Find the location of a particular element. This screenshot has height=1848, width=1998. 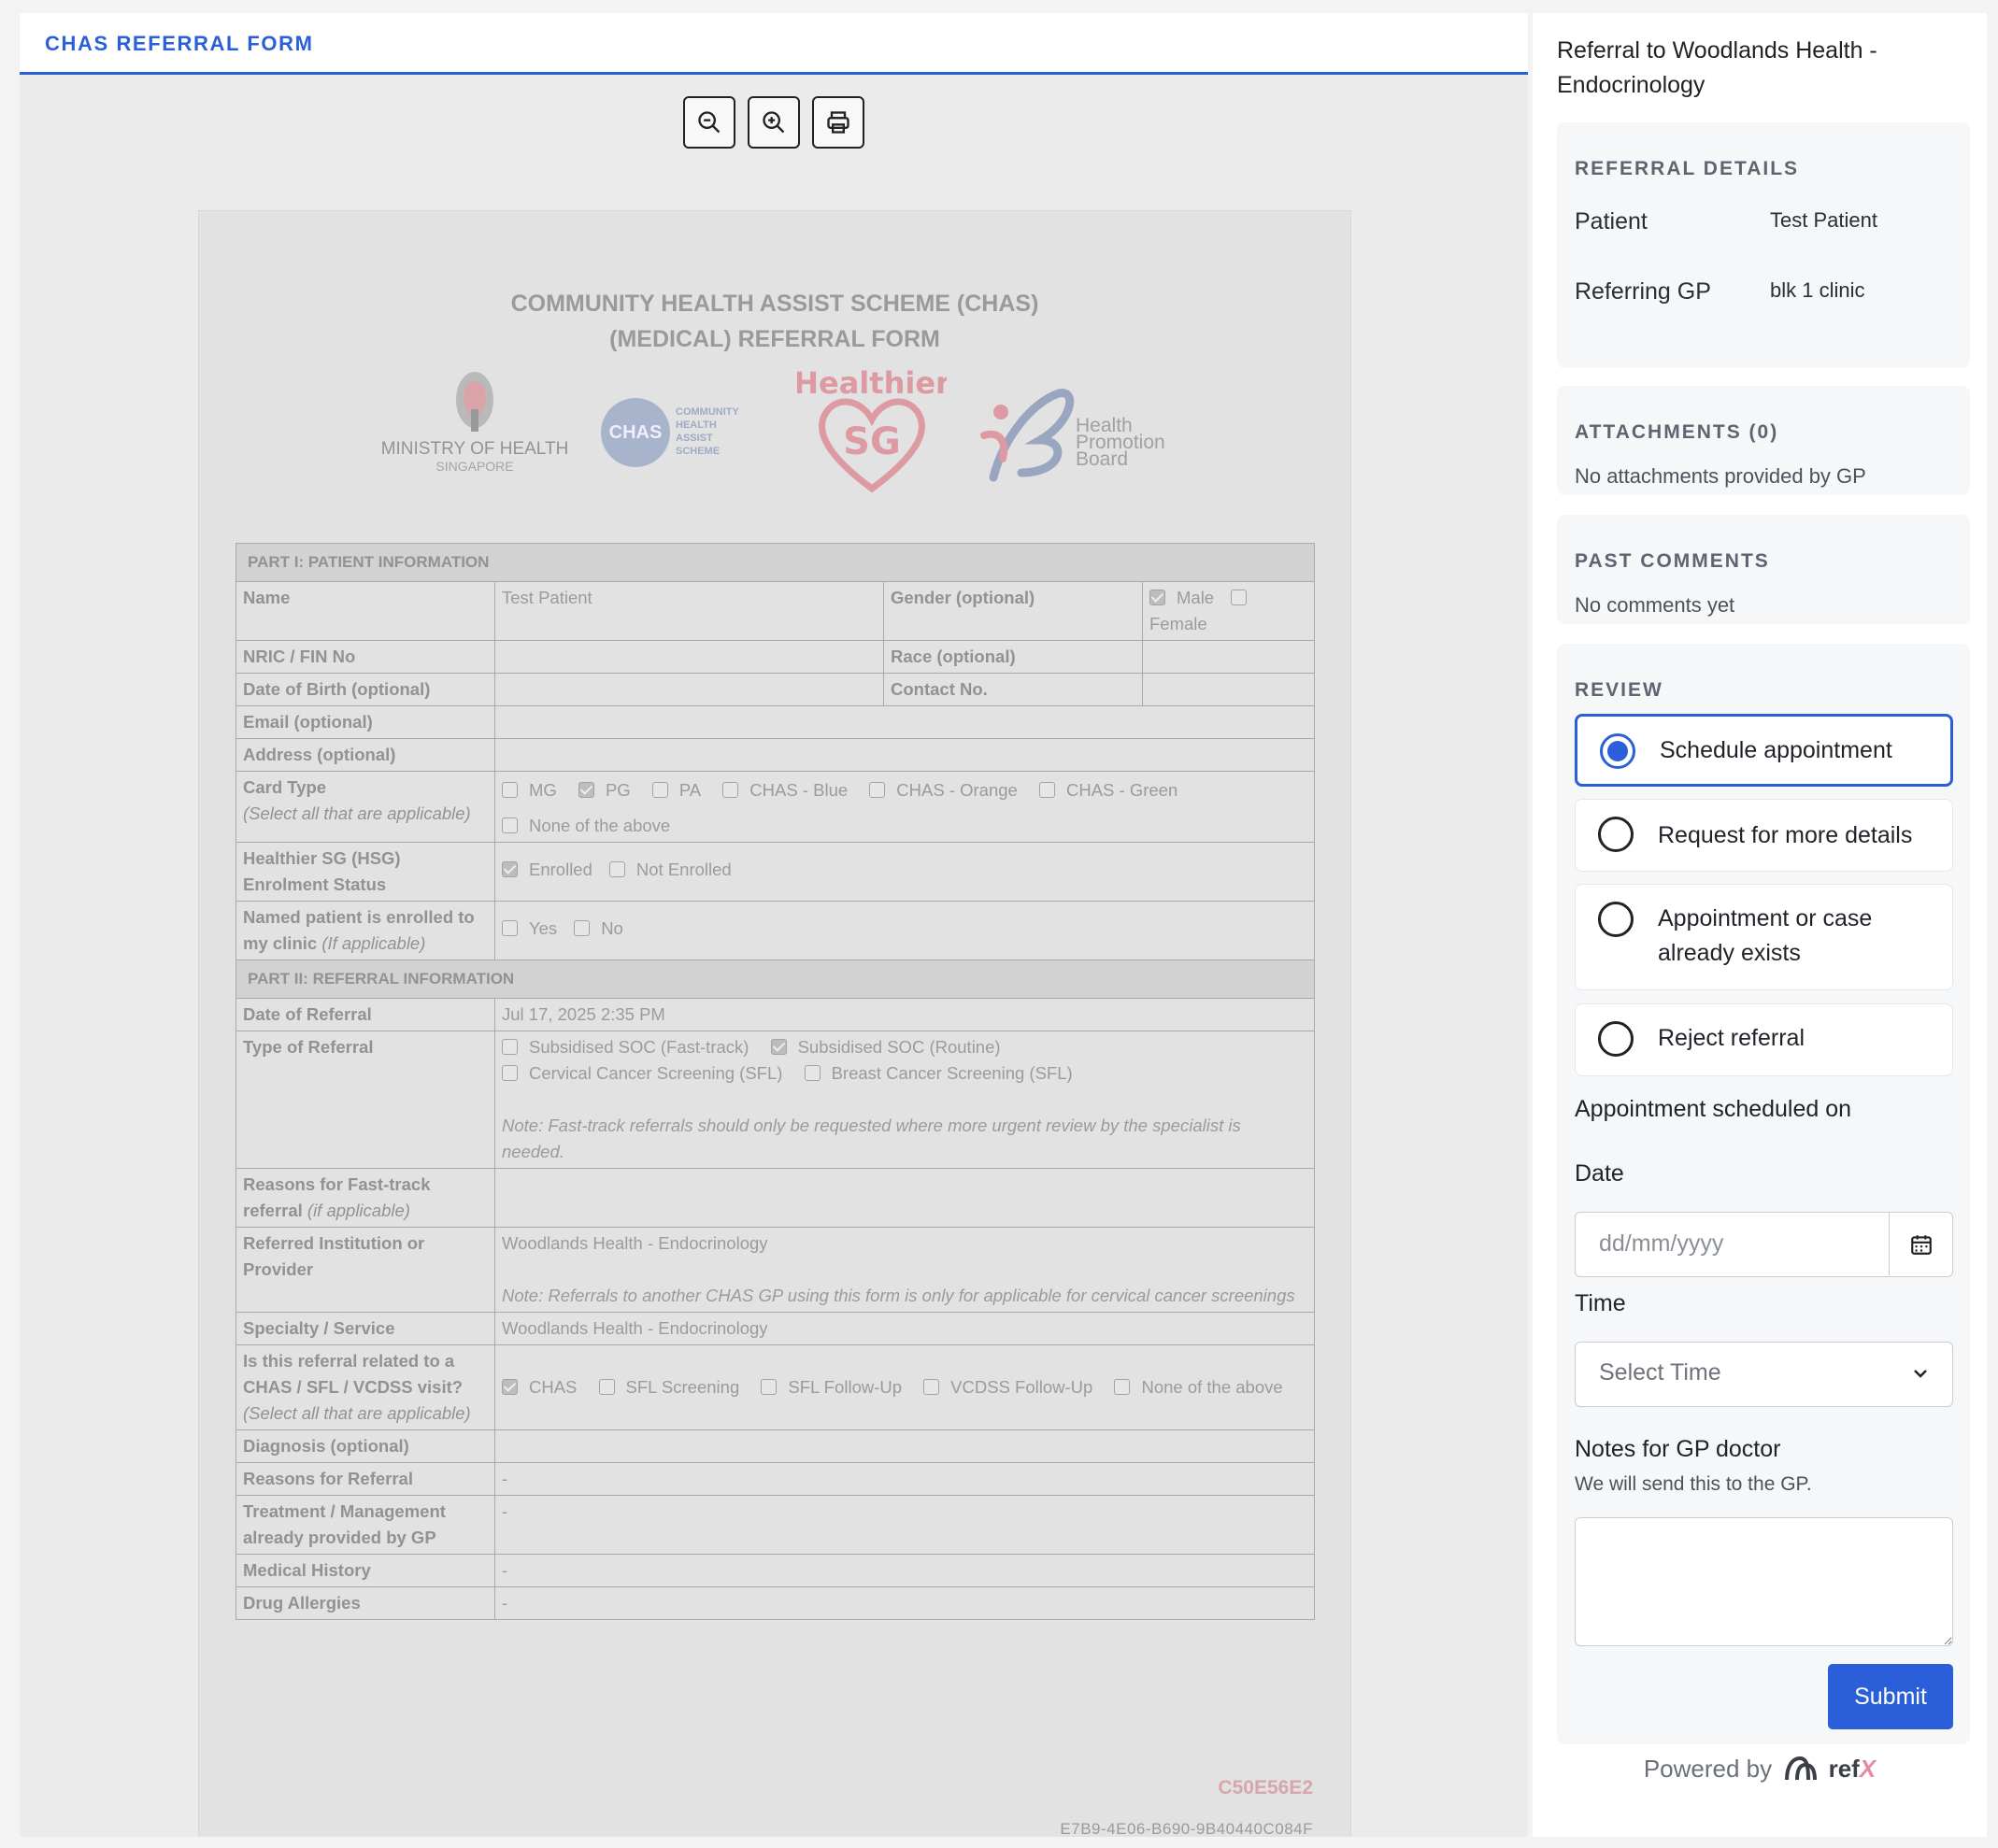

hsg-options: Enrolled Not Enrolled is located at coordinates (904, 872).